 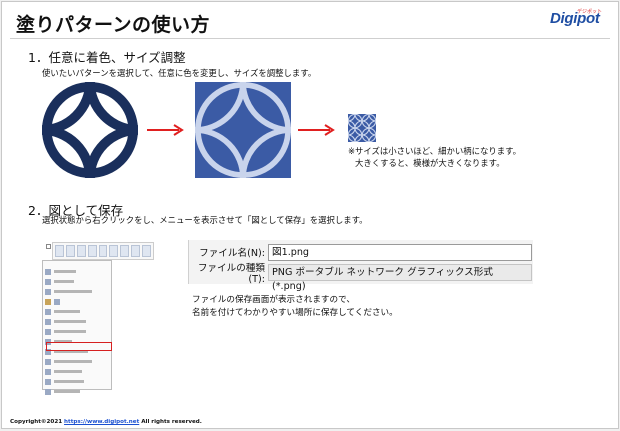 What do you see at coordinates (101, 422) in the screenshot?
I see `footer-link: https://www.digipot.net` at bounding box center [101, 422].